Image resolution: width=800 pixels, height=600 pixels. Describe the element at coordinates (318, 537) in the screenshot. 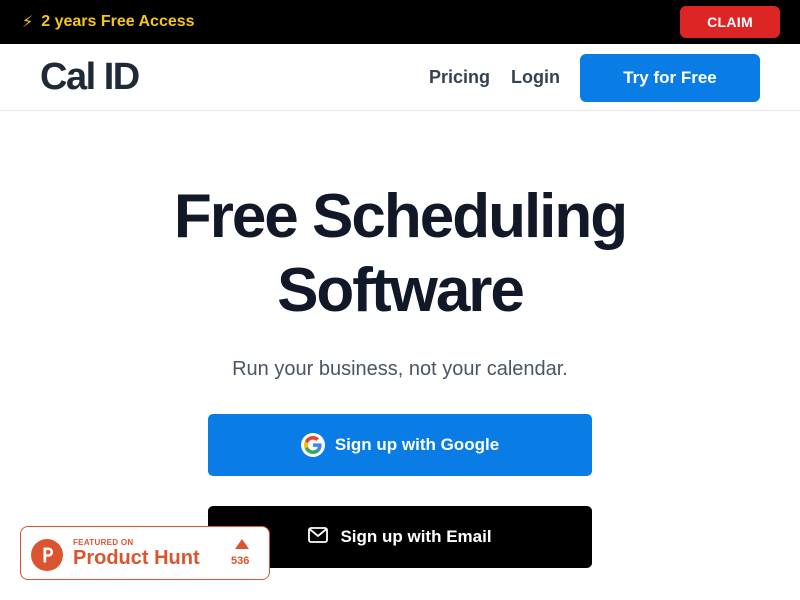

I see `mail-icon` at that location.